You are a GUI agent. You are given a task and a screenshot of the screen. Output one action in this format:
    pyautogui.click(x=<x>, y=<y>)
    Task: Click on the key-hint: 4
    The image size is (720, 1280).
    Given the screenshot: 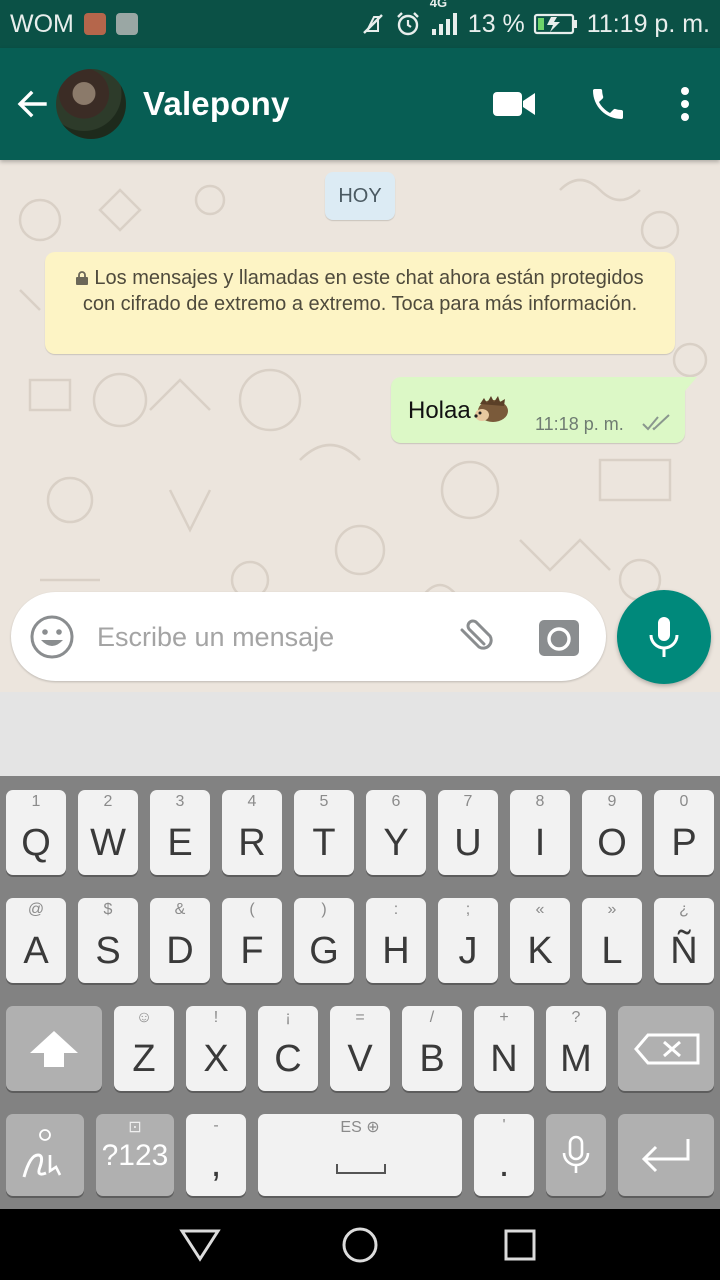 What is the action you would take?
    pyautogui.click(x=252, y=801)
    